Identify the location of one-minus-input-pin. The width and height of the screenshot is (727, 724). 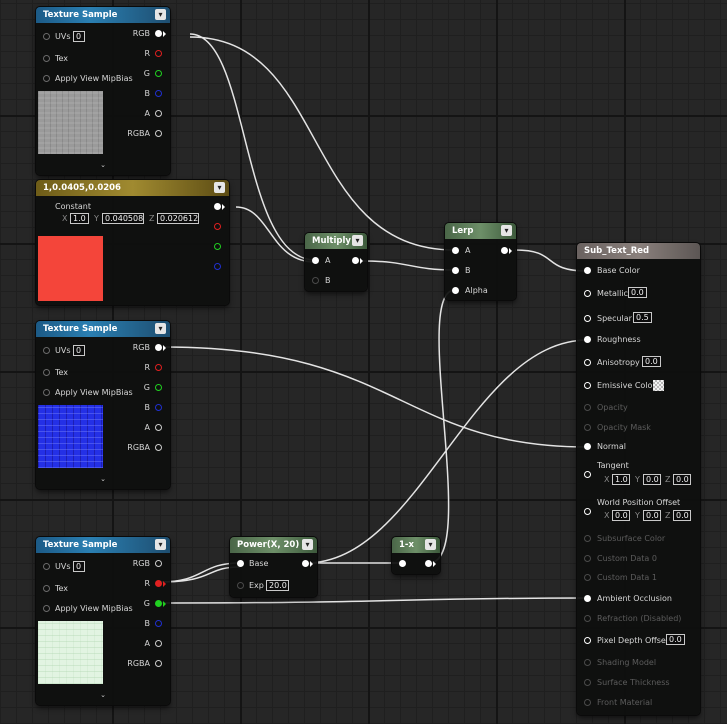
(402, 563).